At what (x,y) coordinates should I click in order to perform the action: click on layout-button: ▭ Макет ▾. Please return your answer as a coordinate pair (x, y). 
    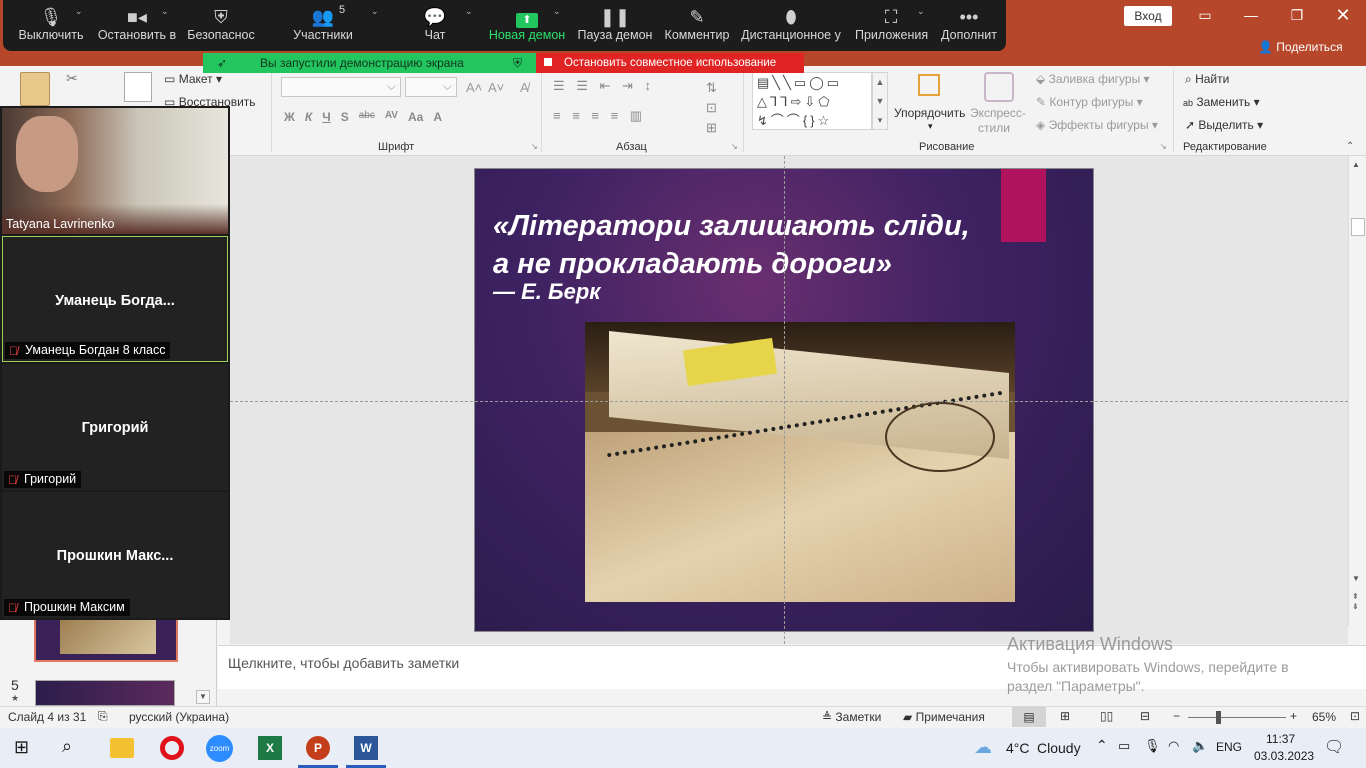
    Looking at the image, I should click on (193, 79).